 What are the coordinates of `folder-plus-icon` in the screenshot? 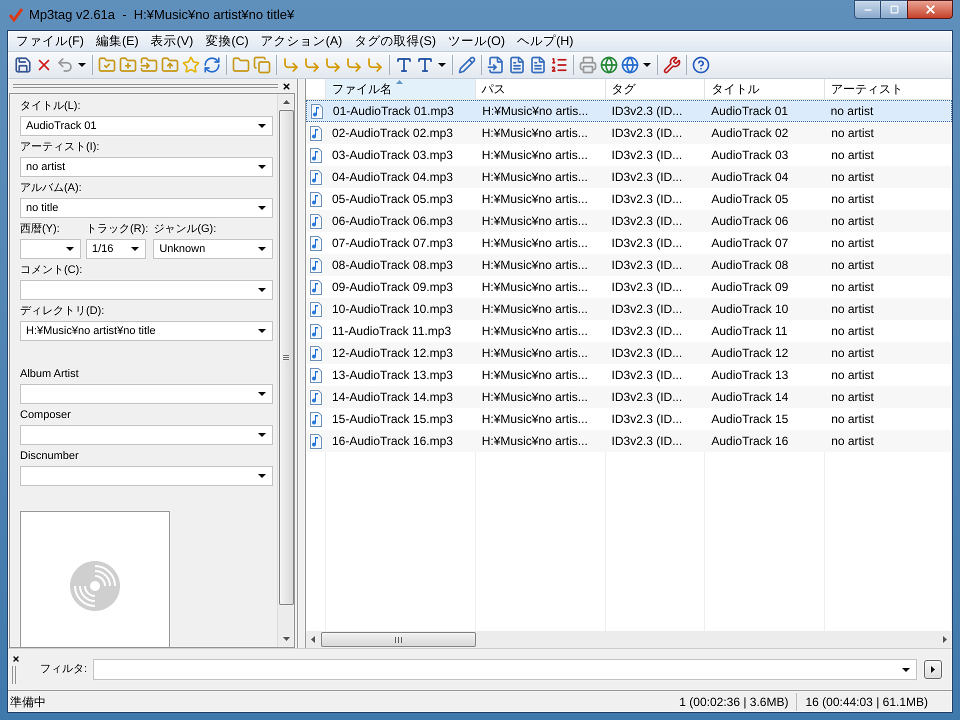 It's located at (128, 65).